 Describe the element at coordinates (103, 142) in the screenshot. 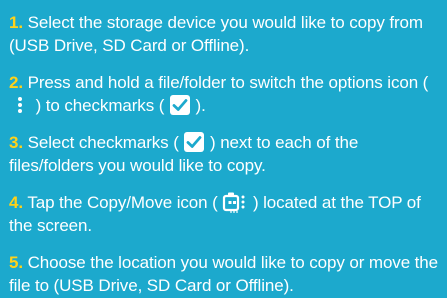

I see `step-text: Select checkmarks (` at that location.